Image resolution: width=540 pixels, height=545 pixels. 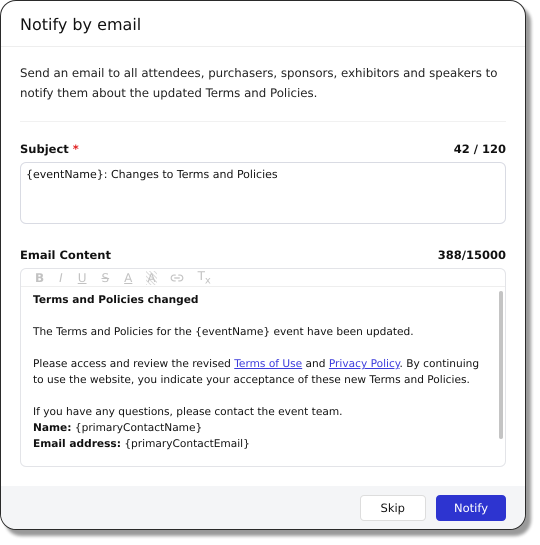 I want to click on skip-button: Skip, so click(x=393, y=507).